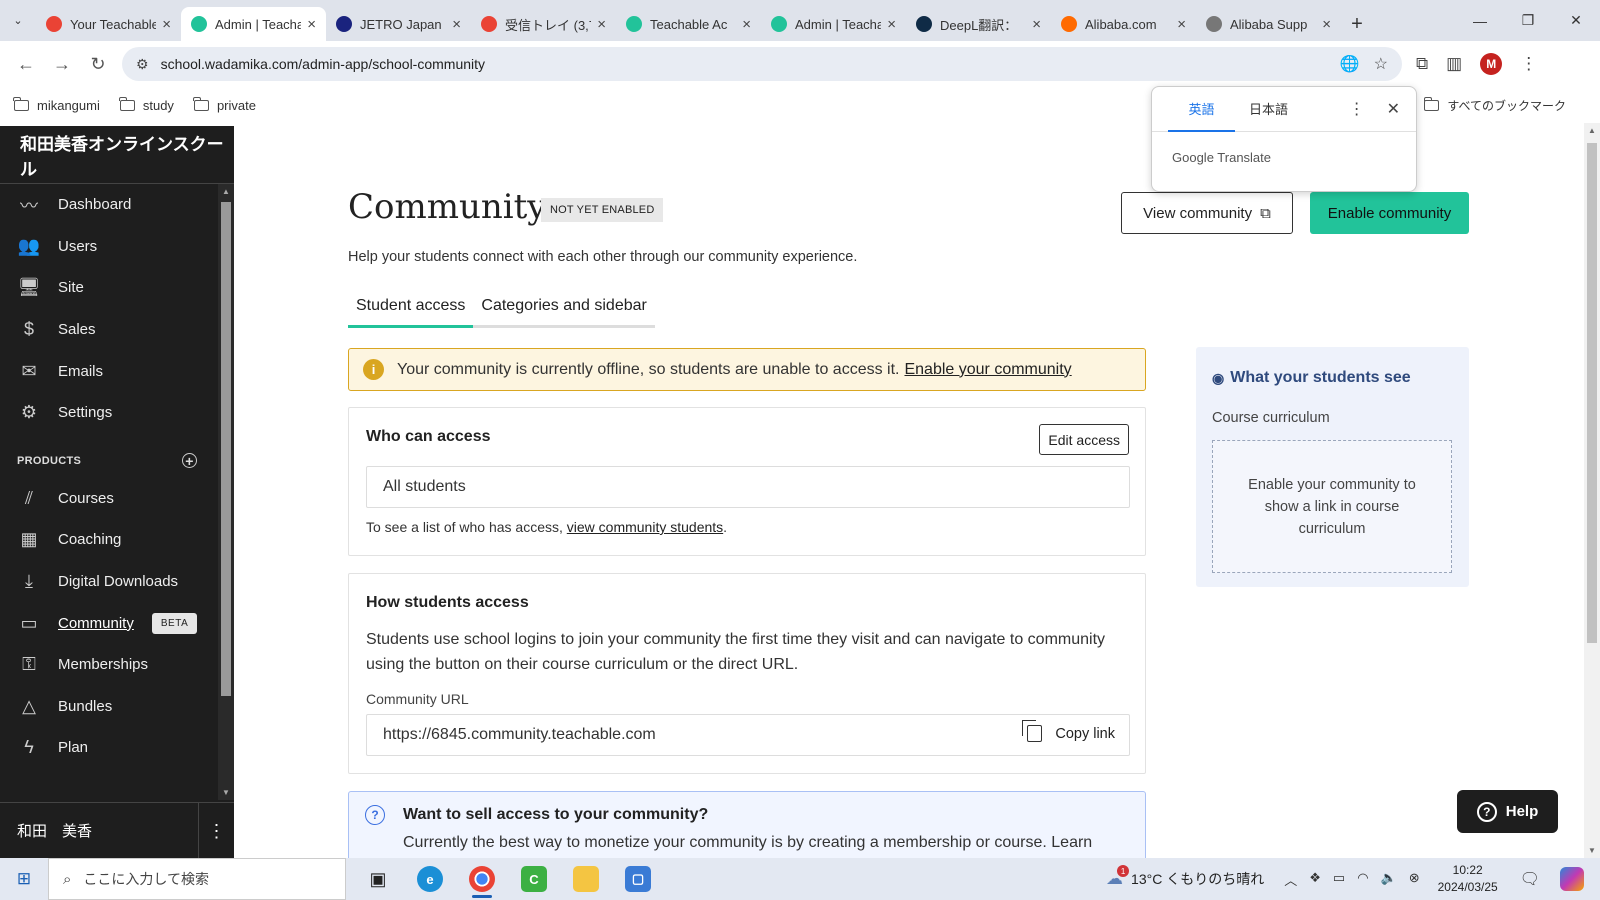 The width and height of the screenshot is (1600, 900). I want to click on app-green-icon: C, so click(534, 879).